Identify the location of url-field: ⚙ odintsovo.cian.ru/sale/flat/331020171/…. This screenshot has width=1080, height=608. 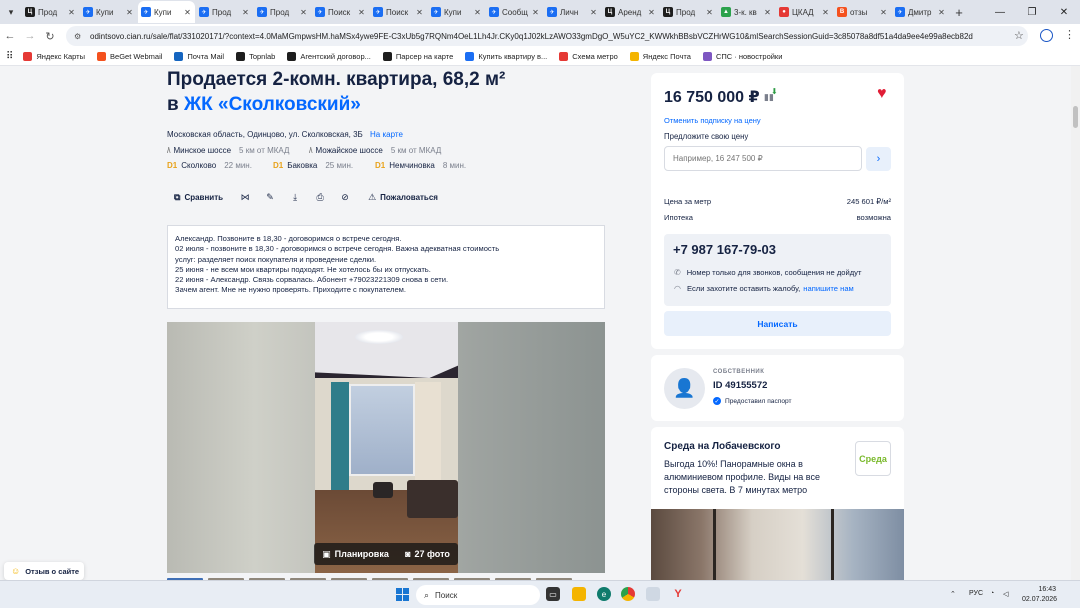
(547, 36).